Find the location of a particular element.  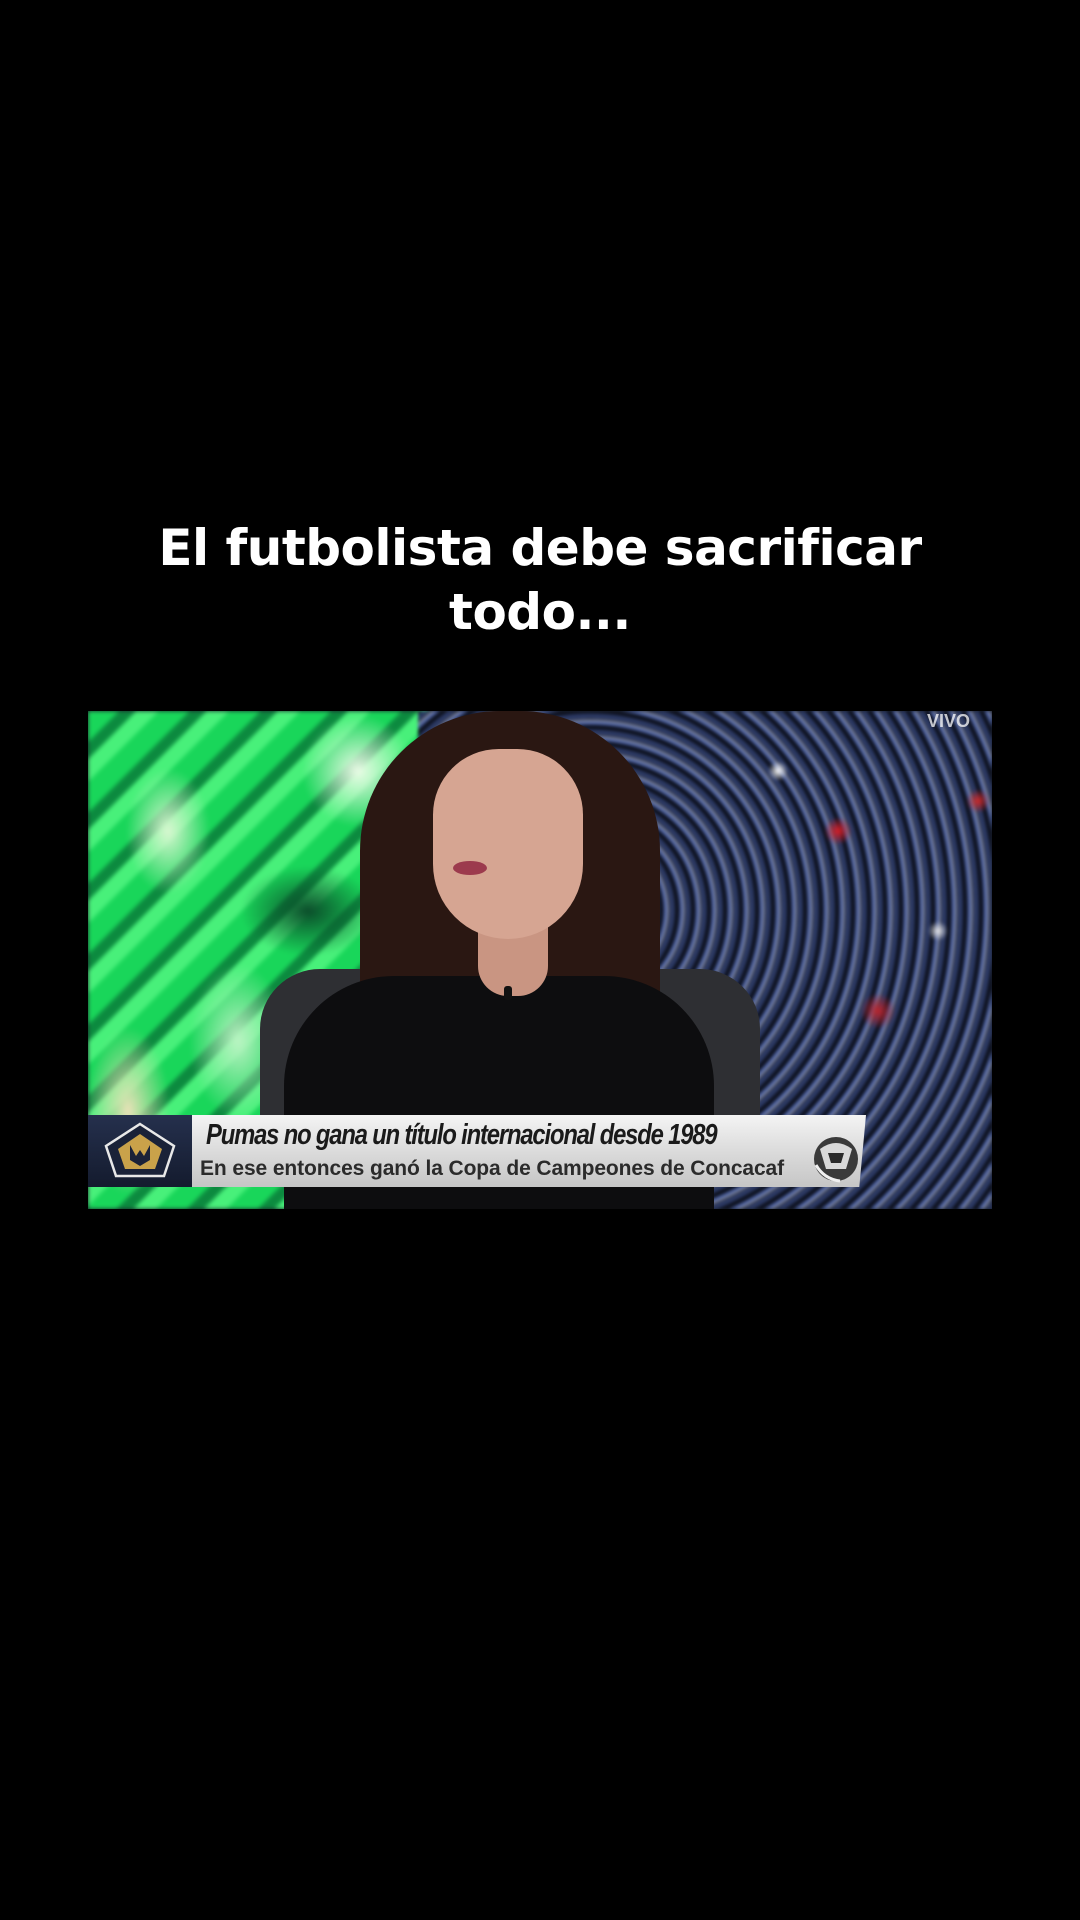

lapel-mic is located at coordinates (508, 993).